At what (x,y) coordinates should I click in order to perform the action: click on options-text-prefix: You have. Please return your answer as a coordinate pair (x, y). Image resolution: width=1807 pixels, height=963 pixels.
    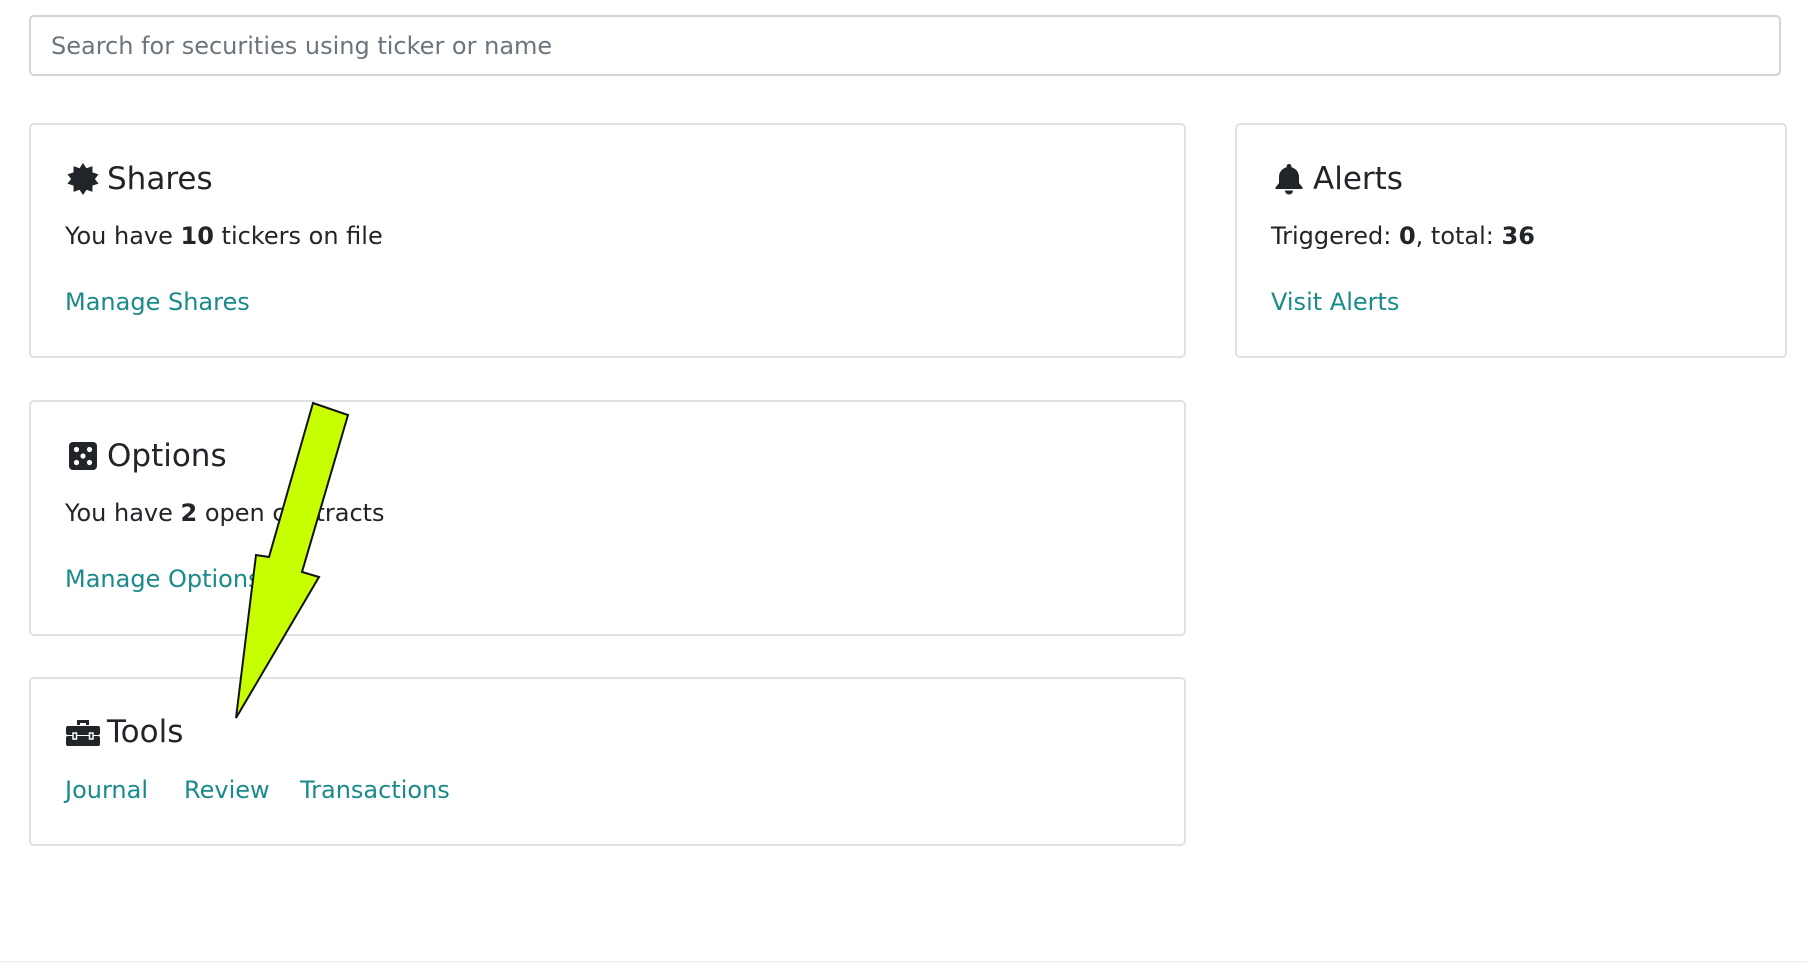
    Looking at the image, I should click on (123, 513).